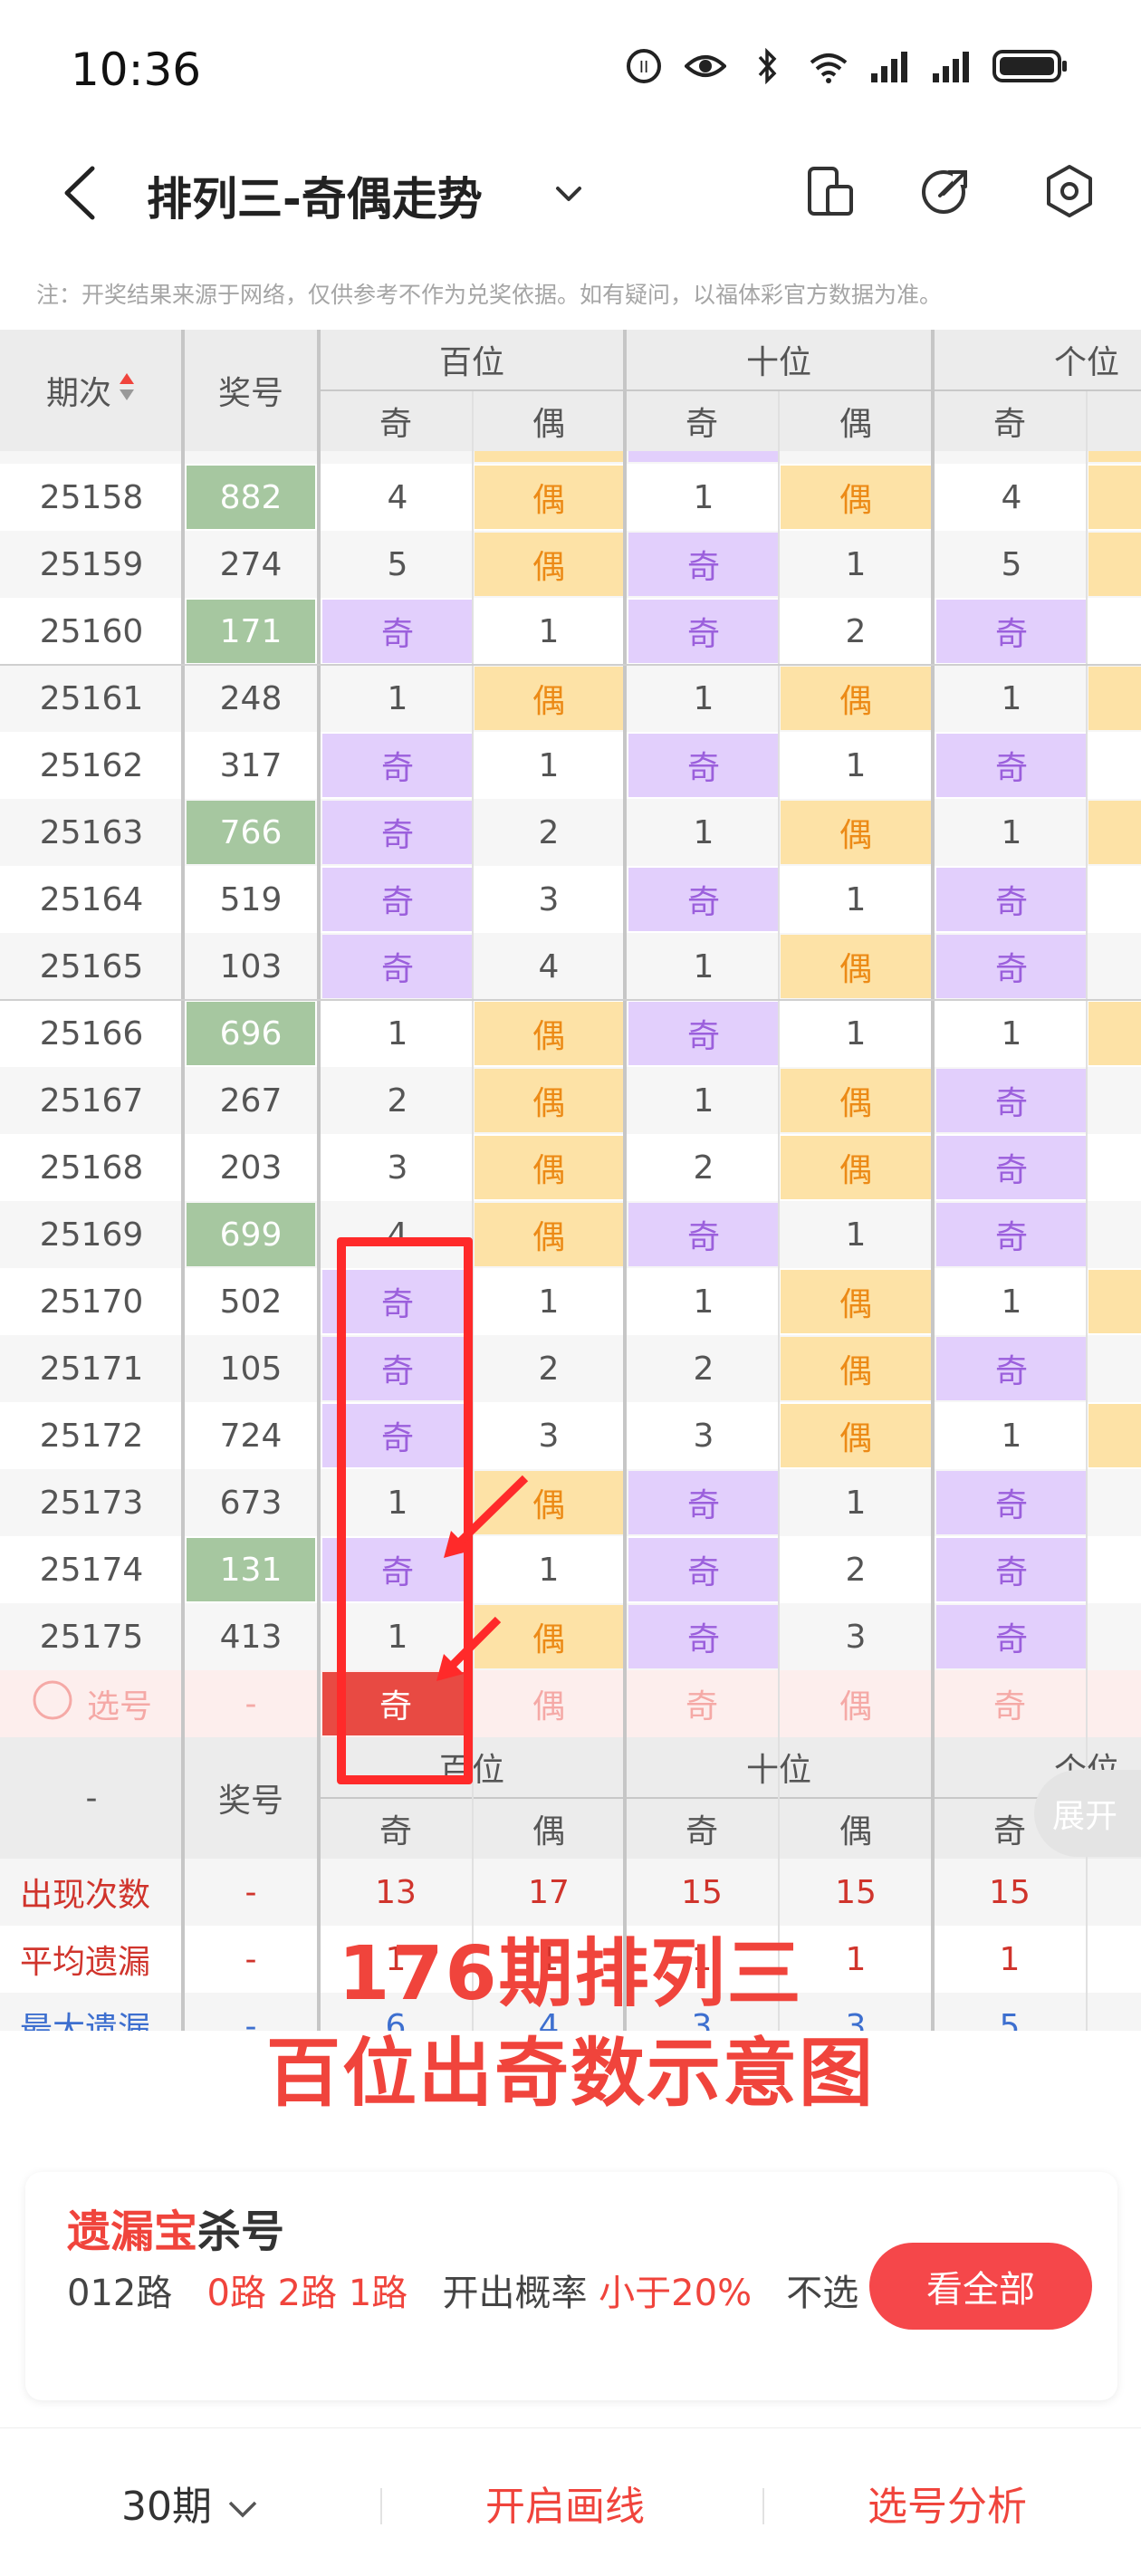 This screenshot has height=2576, width=1141. Describe the element at coordinates (856, 1703) in the screenshot. I see `select-cell: 偶` at that location.